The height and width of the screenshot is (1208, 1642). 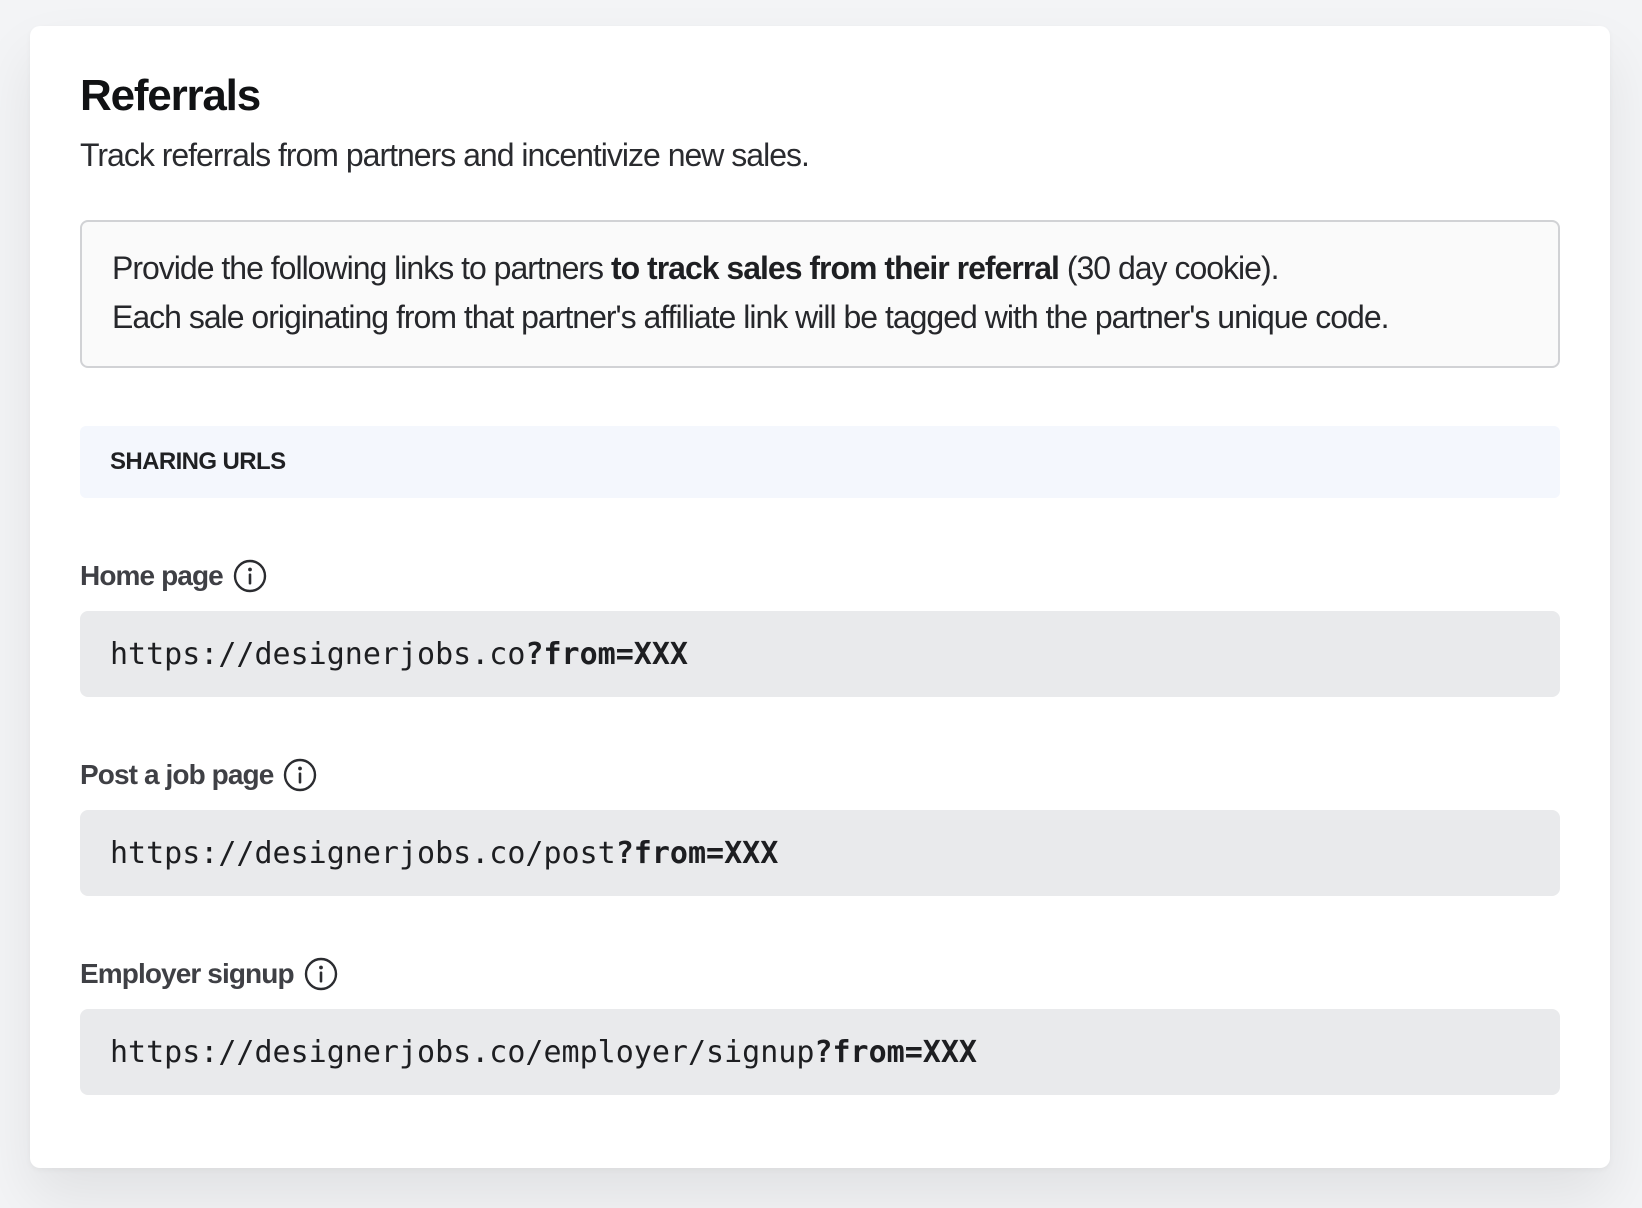 I want to click on url-field-post-job: https://designerjobs.co/post ?from=XXX, so click(x=820, y=853).